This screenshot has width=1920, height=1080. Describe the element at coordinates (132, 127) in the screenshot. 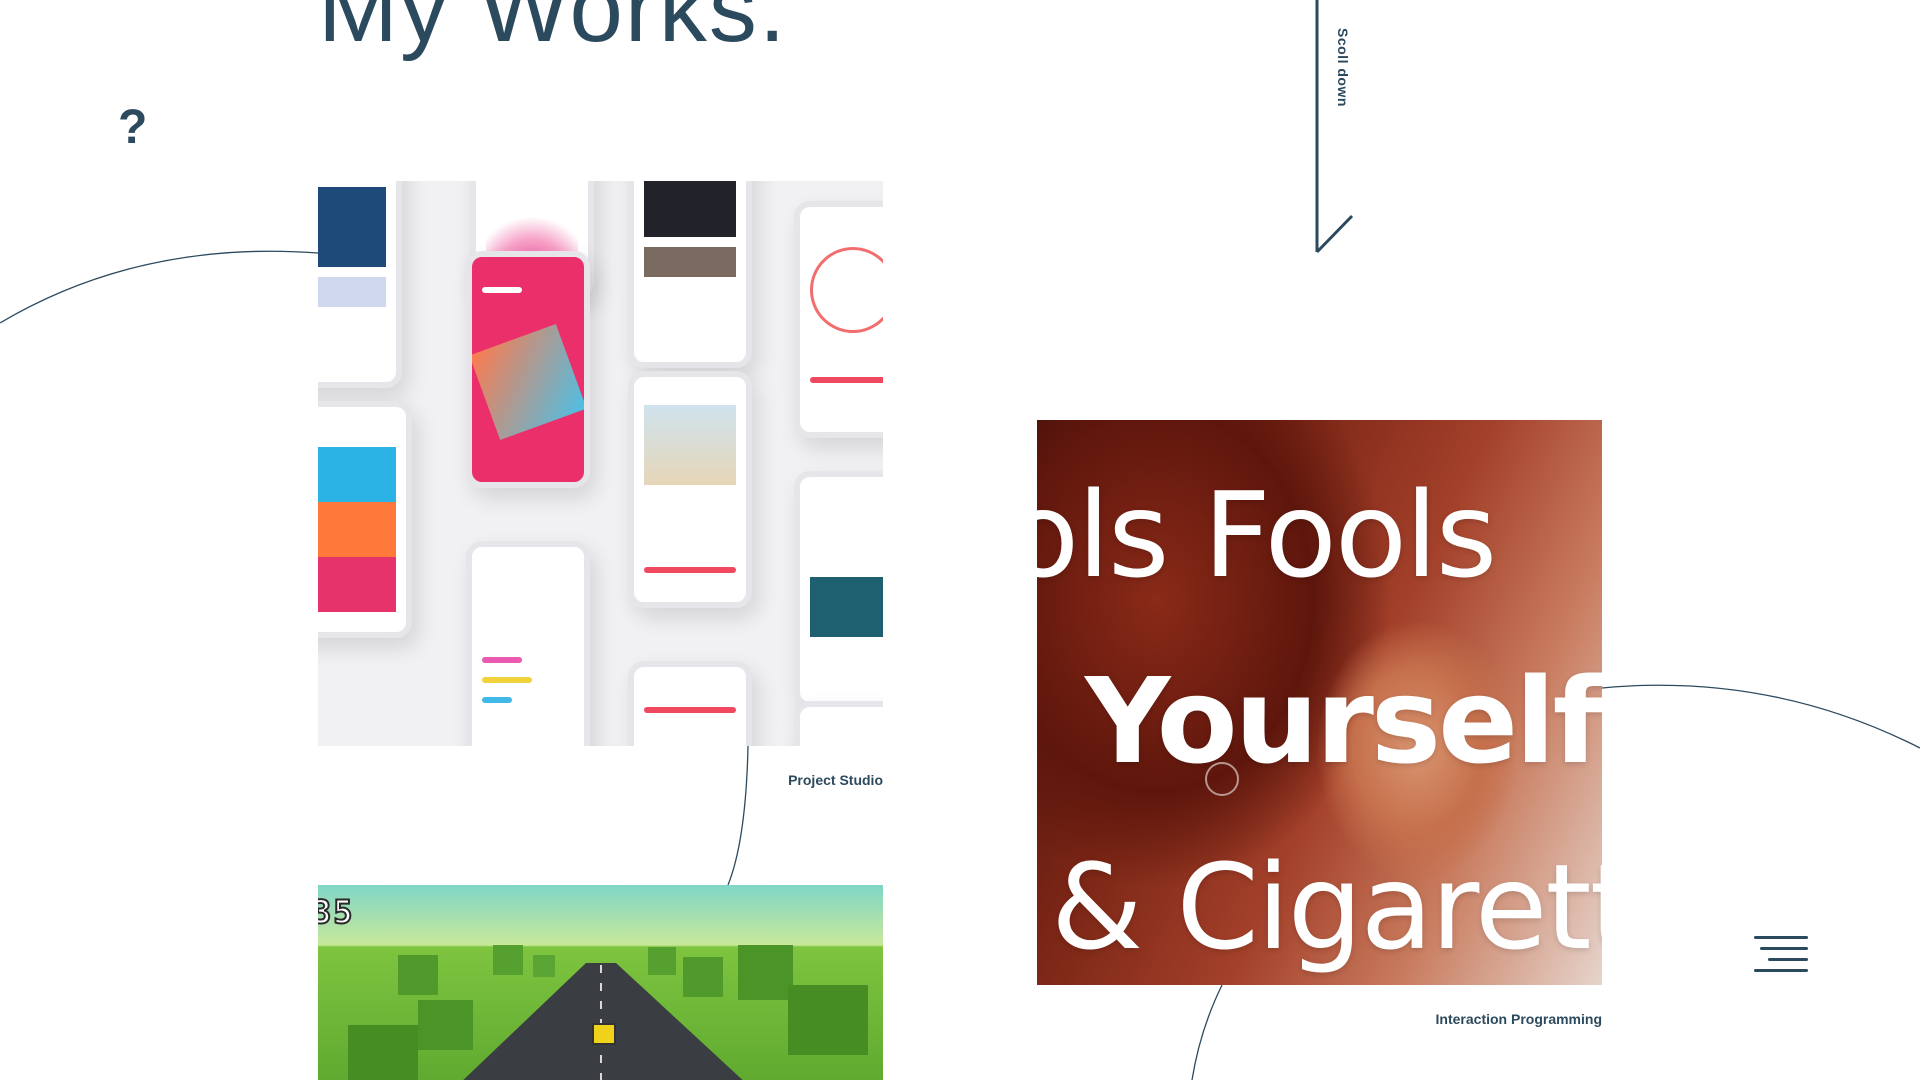

I see `help-button: ?` at that location.